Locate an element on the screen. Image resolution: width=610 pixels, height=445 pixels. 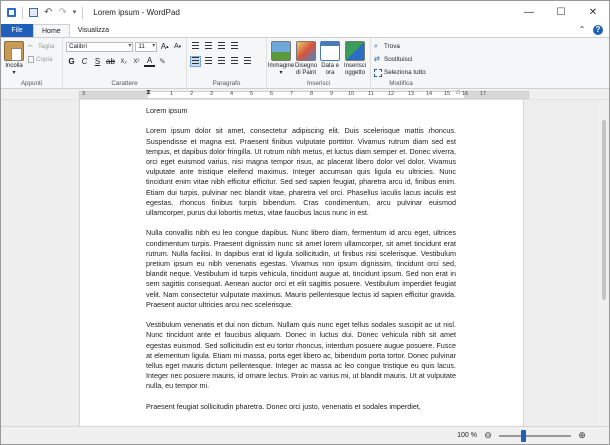
copy-label: Copia is located at coordinates (44, 59).